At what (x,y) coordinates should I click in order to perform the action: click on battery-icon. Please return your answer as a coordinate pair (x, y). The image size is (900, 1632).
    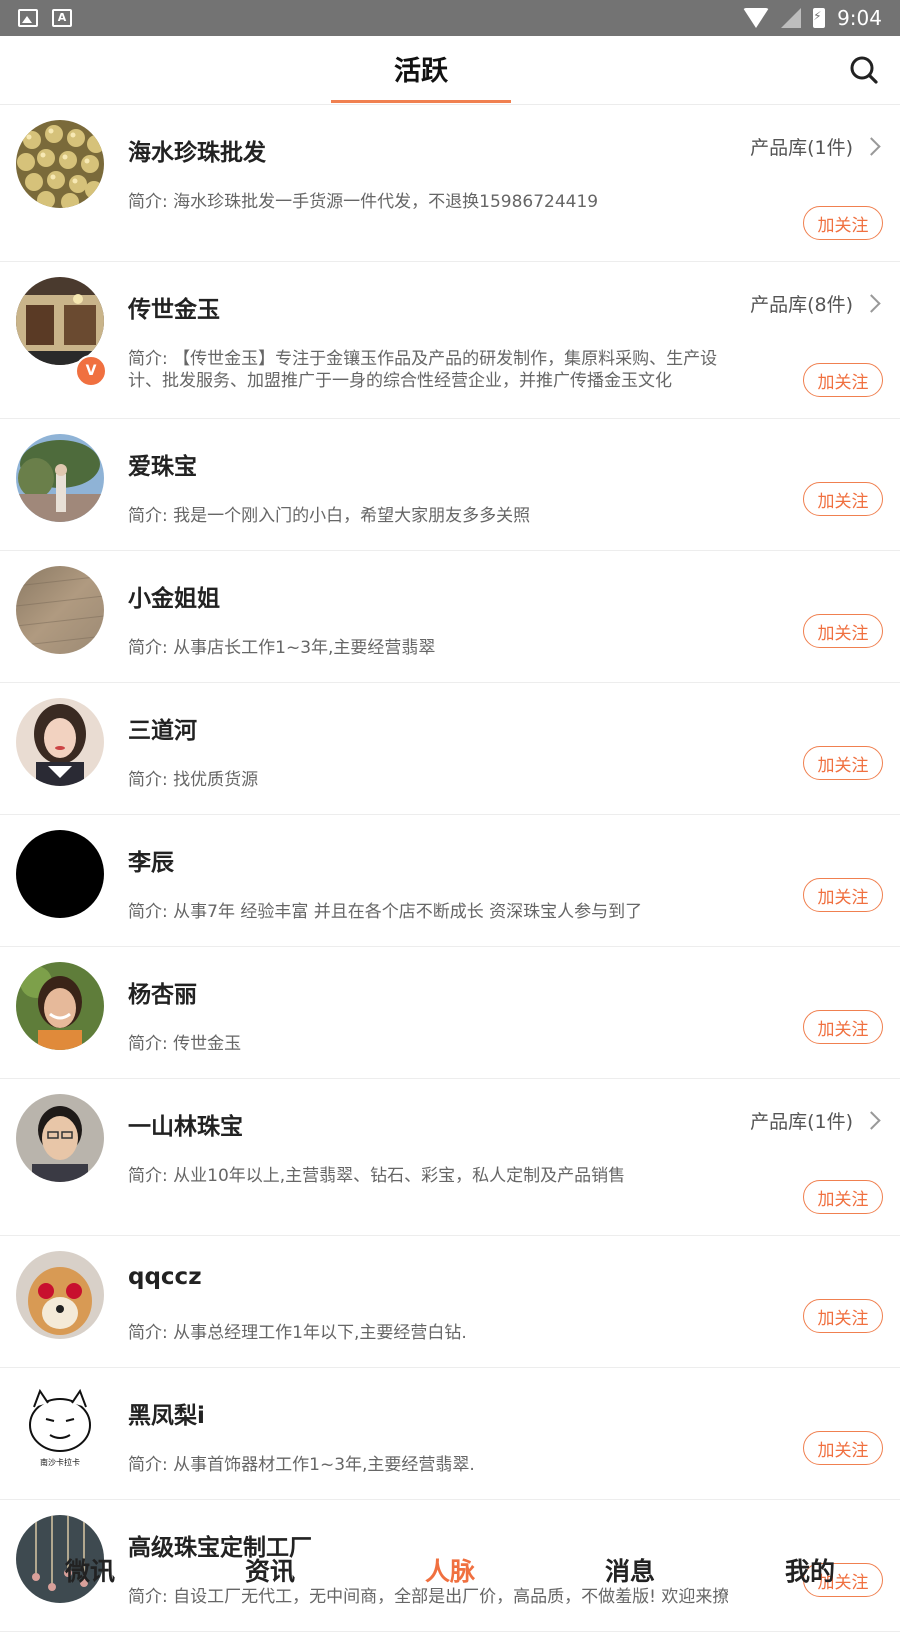
    Looking at the image, I should click on (819, 18).